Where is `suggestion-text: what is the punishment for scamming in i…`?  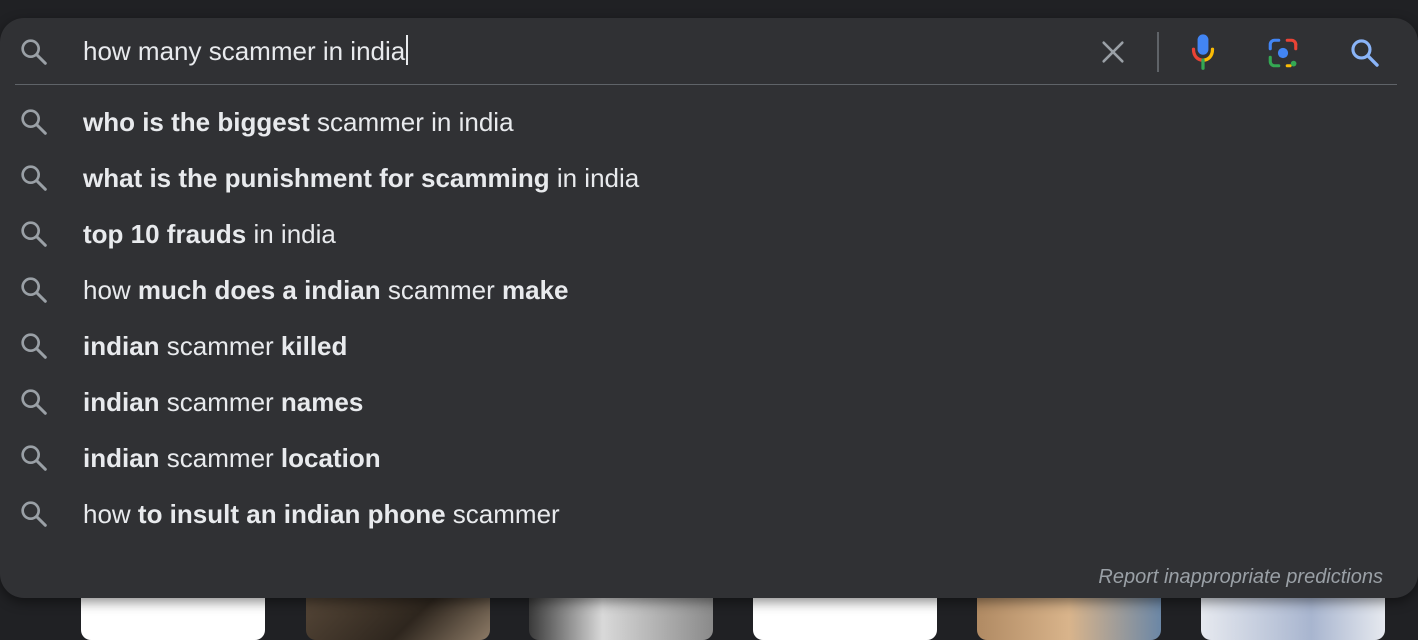 suggestion-text: what is the punishment for scamming in i… is located at coordinates (361, 178).